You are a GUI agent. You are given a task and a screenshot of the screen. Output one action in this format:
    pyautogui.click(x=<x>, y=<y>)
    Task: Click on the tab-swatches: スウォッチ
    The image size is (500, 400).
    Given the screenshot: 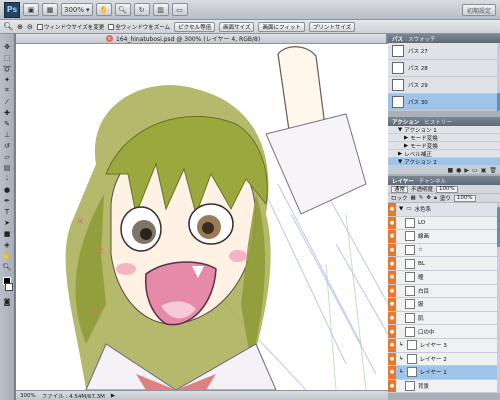 What is the action you would take?
    pyautogui.click(x=422, y=39)
    